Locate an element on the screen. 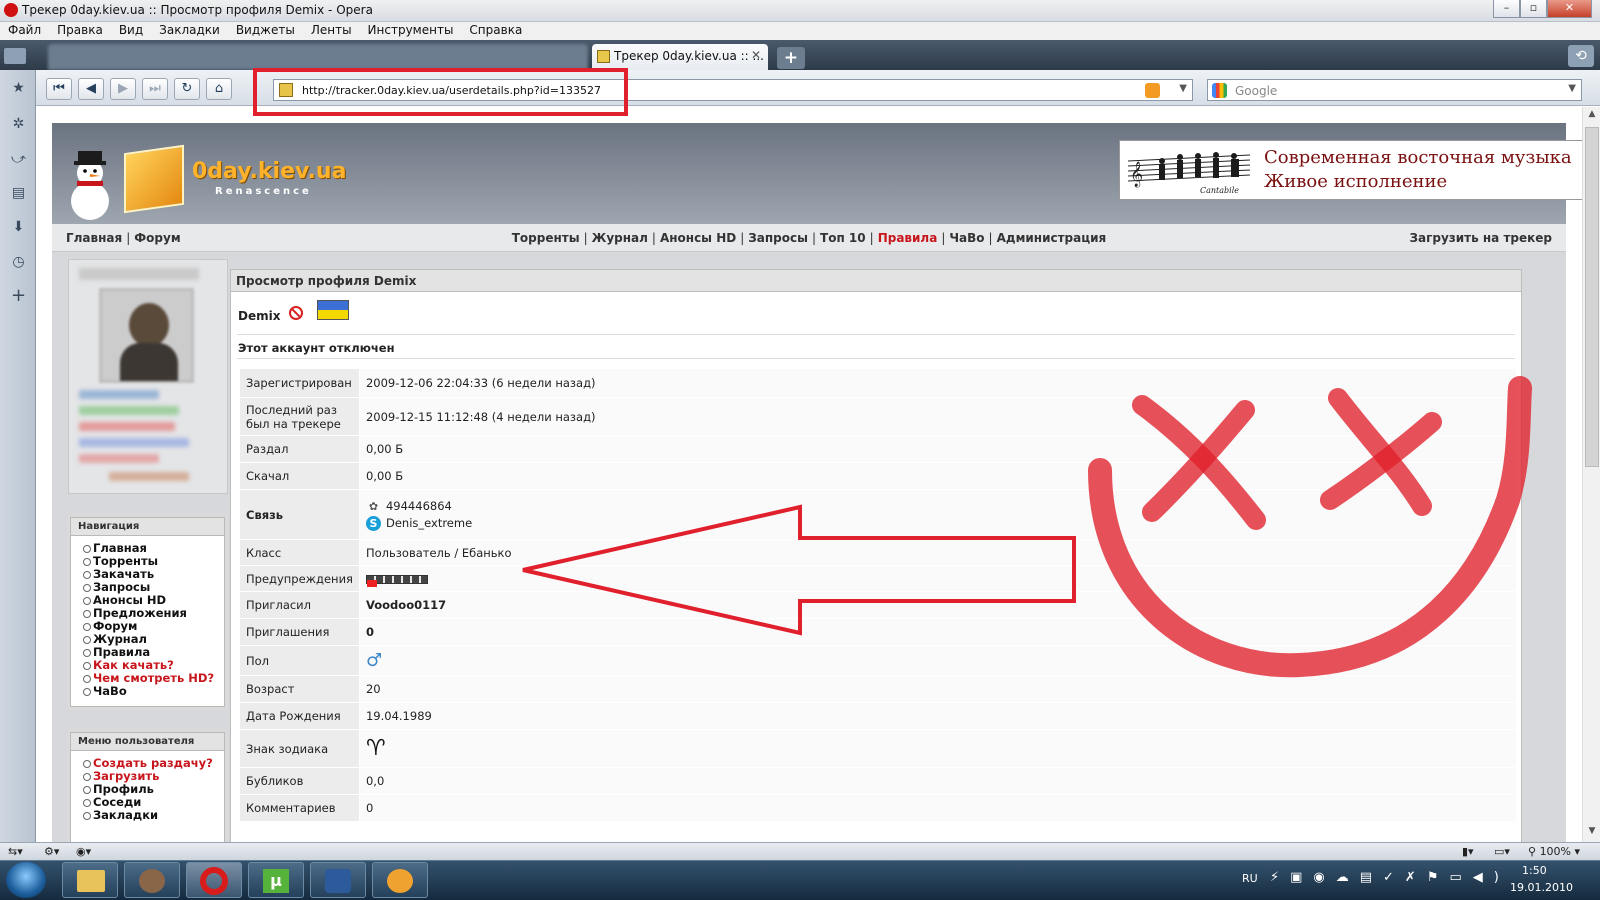 This screenshot has width=1600, height=900. male-icon: ♂ is located at coordinates (374, 660).